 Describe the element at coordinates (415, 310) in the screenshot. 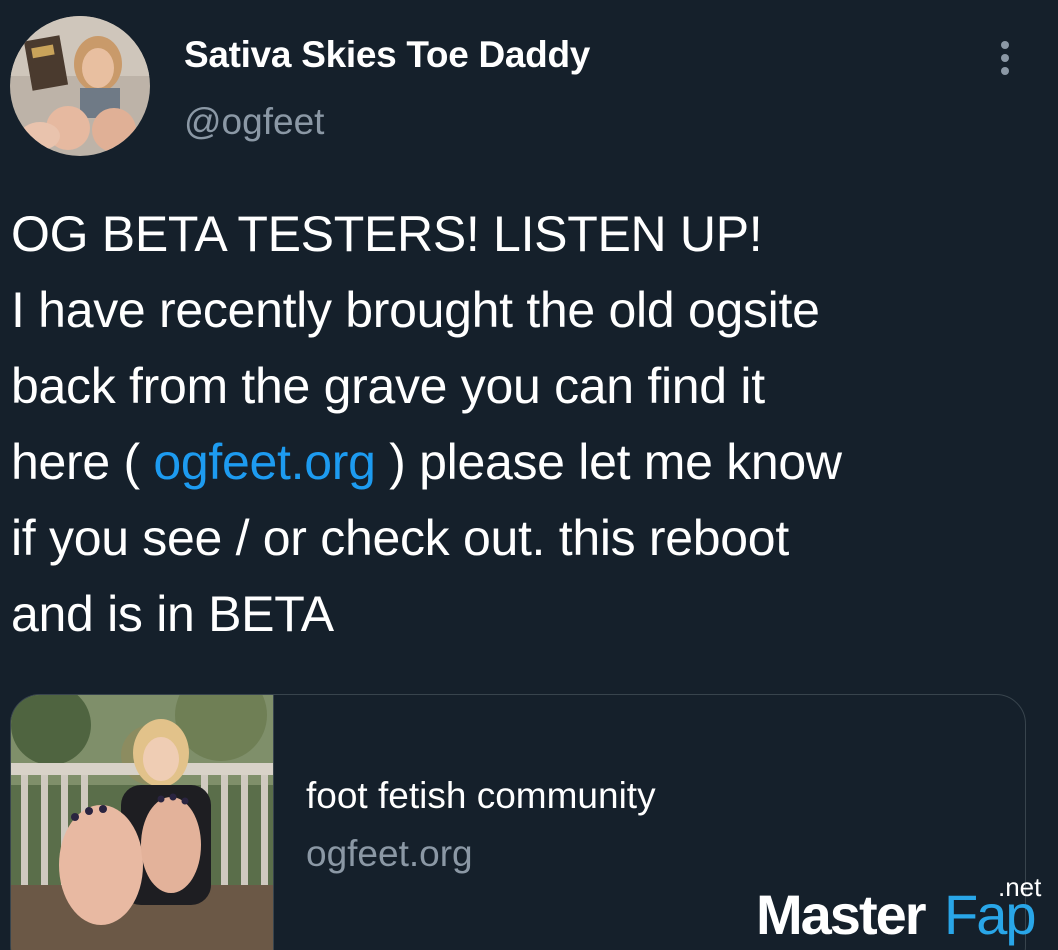

I see `tweet-line: I have recently brought the old ogsite` at that location.